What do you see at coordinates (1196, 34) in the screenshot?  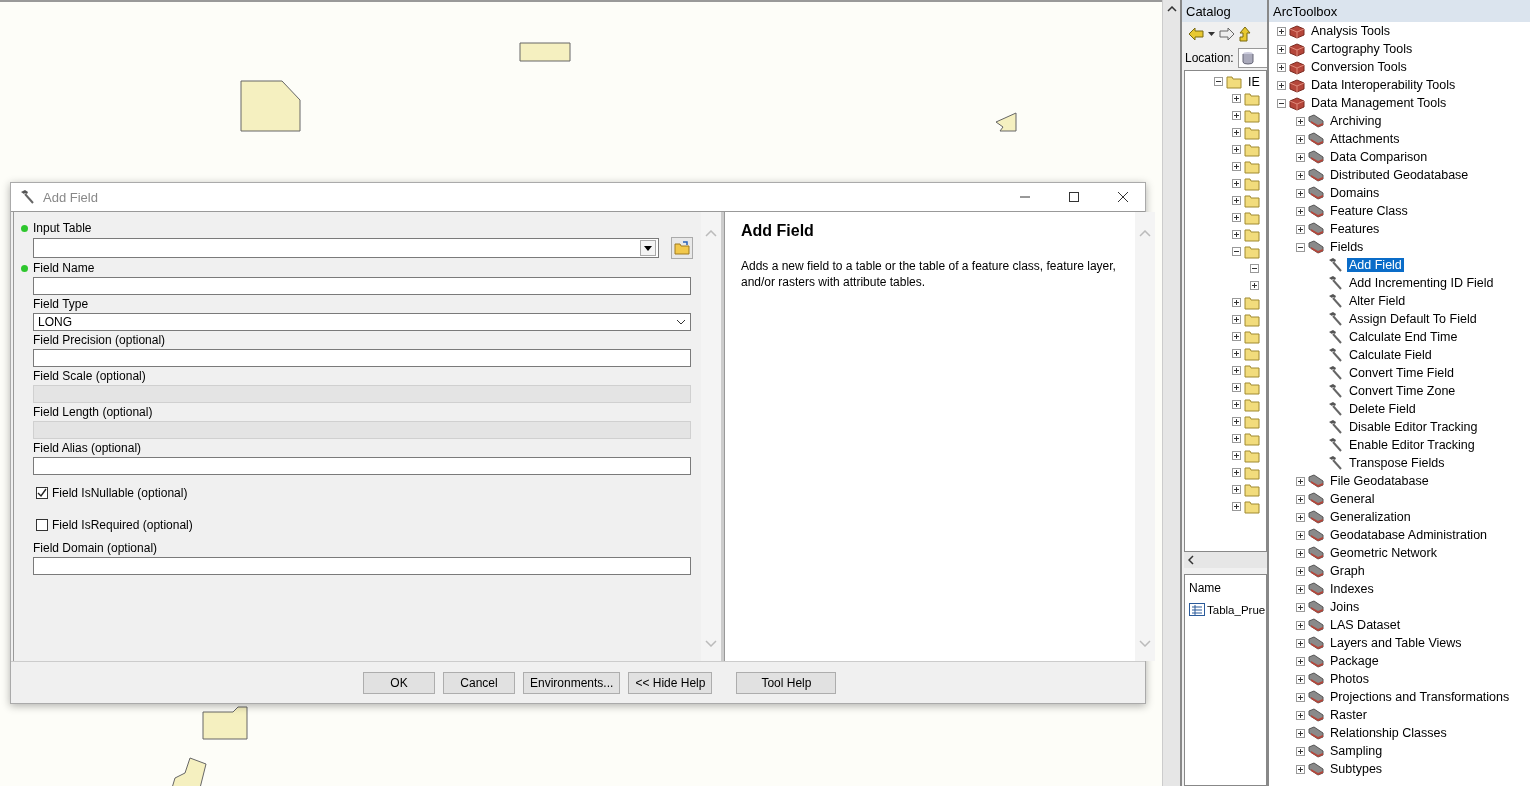 I see `back-arrow-icon` at bounding box center [1196, 34].